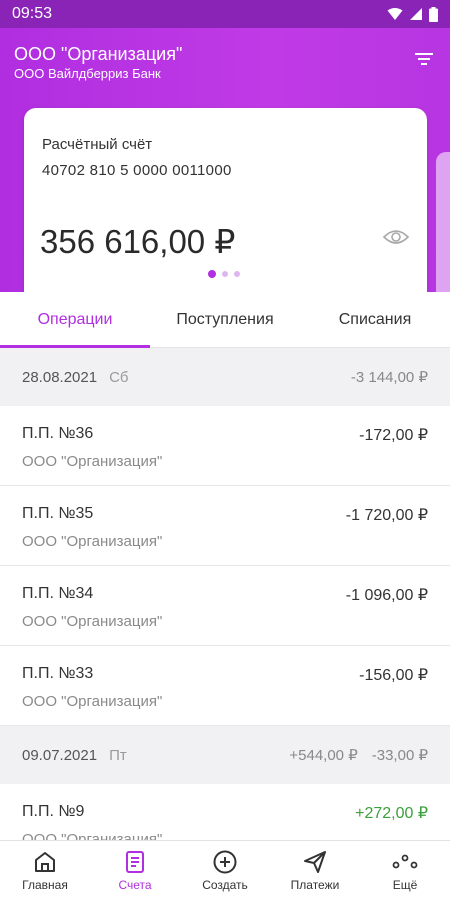  Describe the element at coordinates (58, 673) in the screenshot. I see `operation-title: П.П. №33` at that location.